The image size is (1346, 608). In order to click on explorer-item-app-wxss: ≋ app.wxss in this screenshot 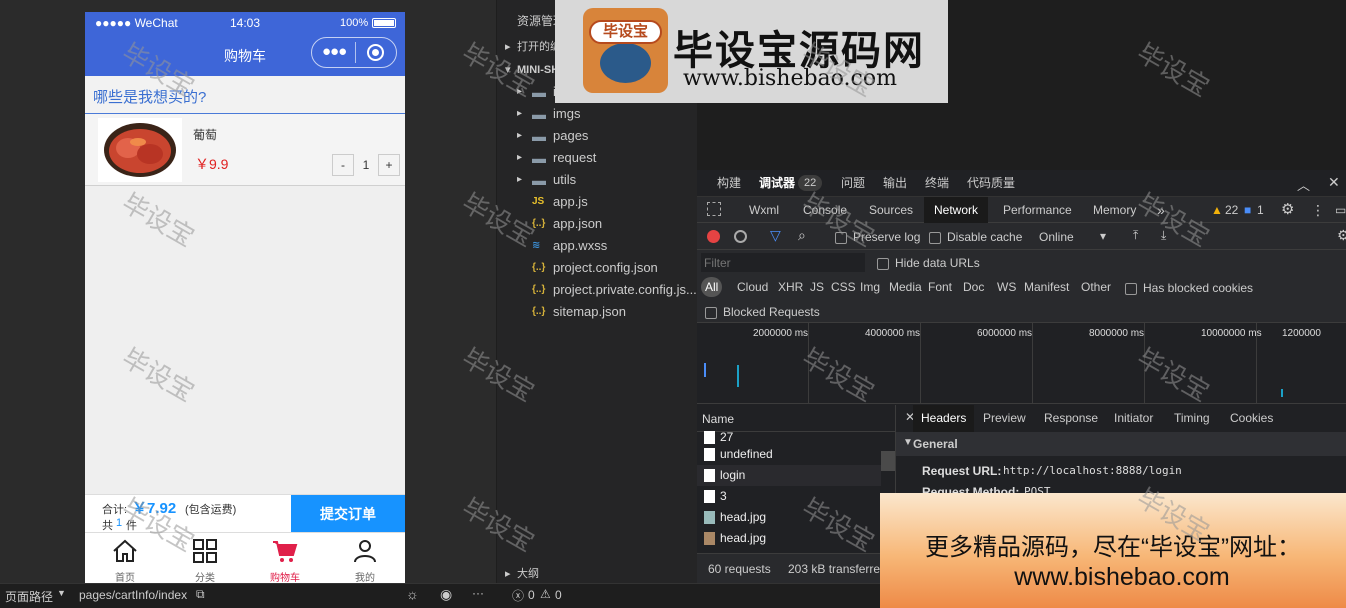, I will do `click(597, 246)`.